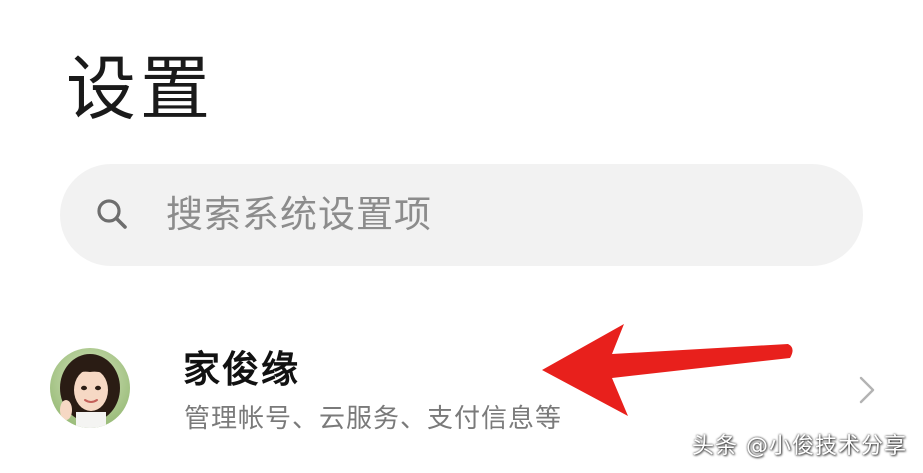  I want to click on search-input-placeholder: 搜索系统设置项, so click(299, 215).